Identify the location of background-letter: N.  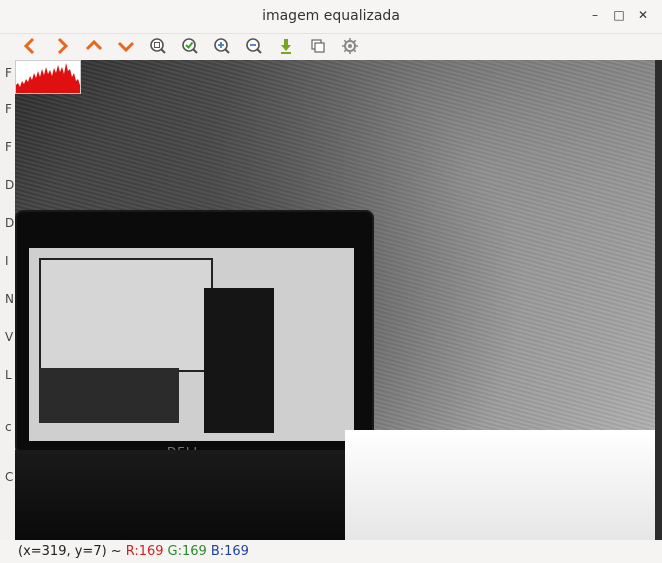
(9, 299).